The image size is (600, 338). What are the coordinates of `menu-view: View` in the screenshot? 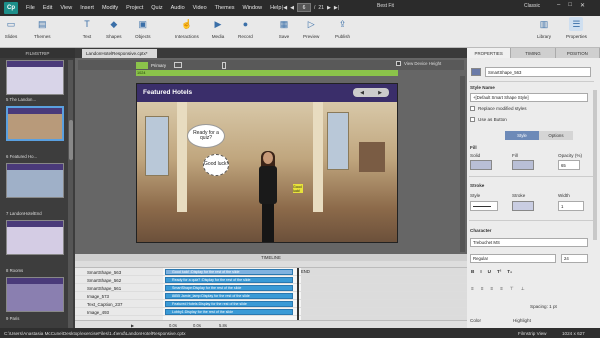 It's located at (66, 8).